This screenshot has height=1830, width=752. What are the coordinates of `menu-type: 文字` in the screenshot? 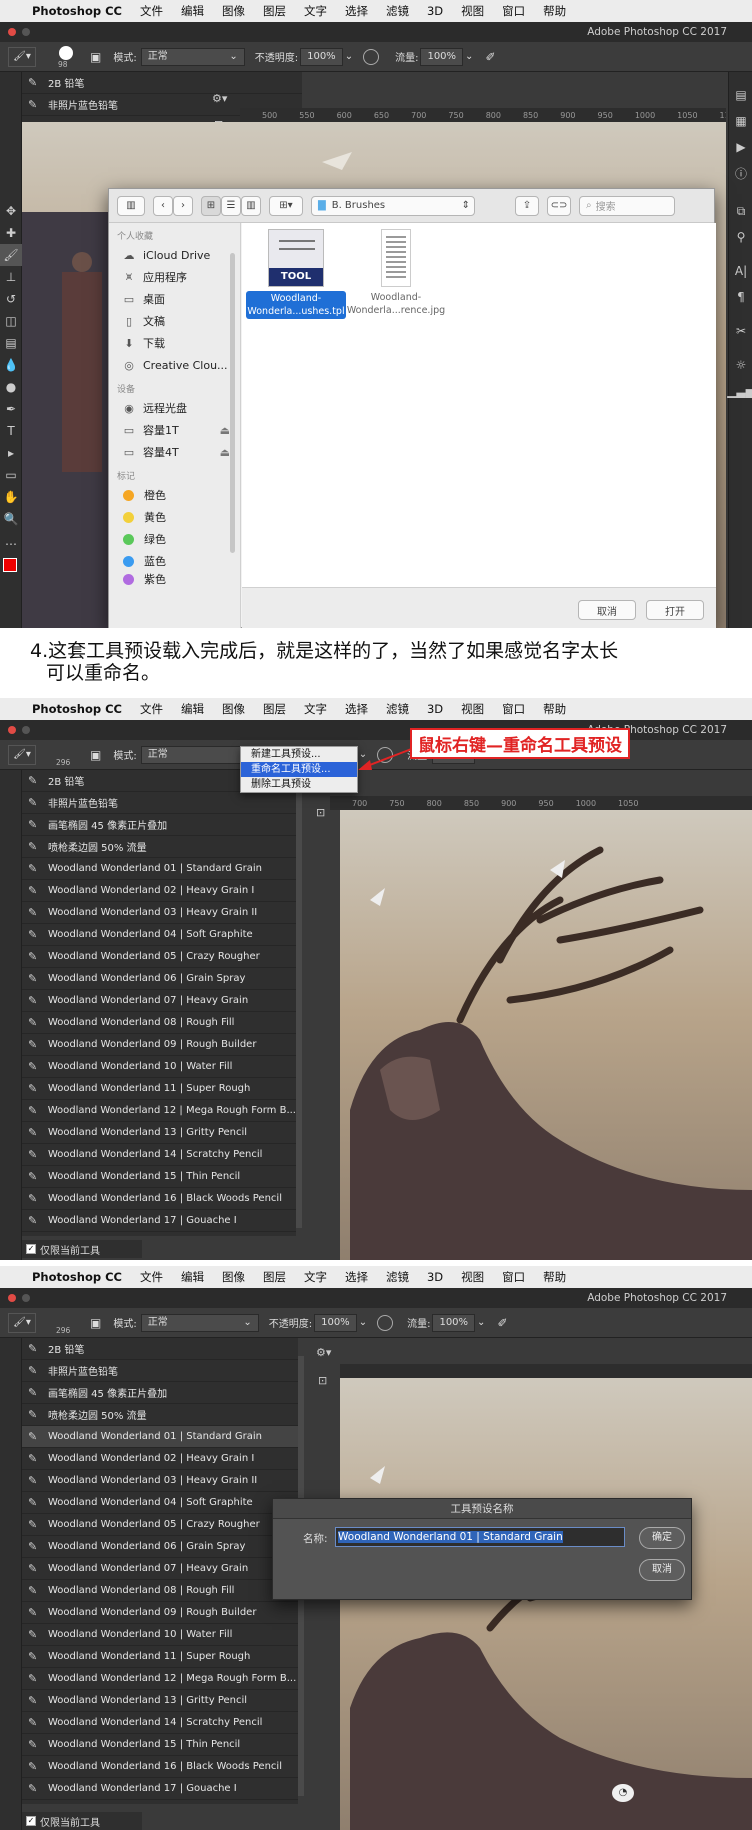 It's located at (315, 11).